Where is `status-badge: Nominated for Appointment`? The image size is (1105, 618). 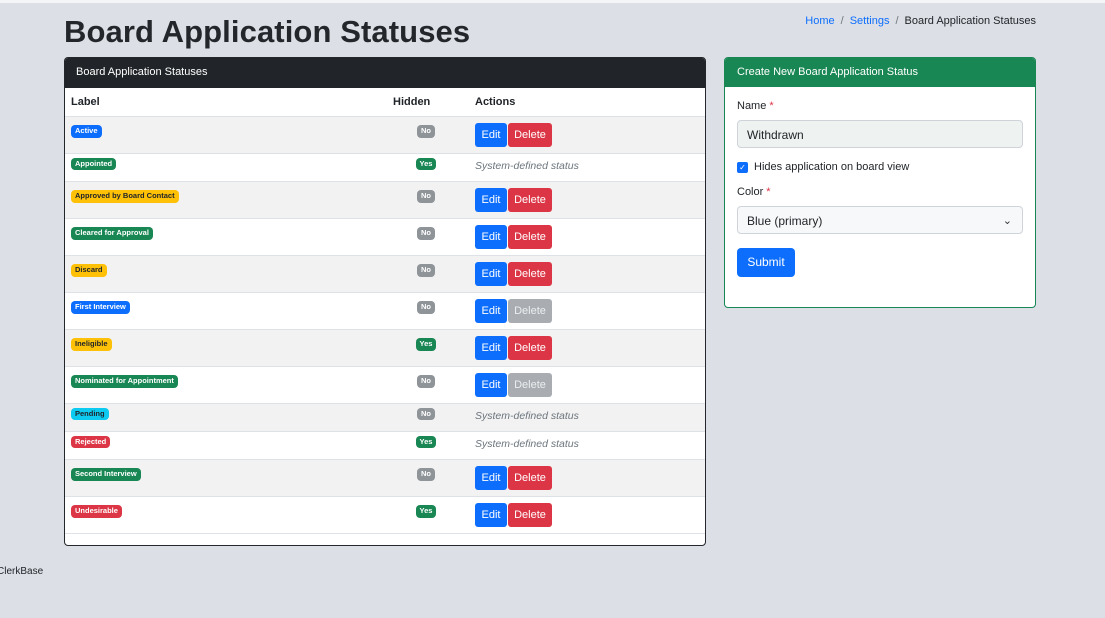 status-badge: Nominated for Appointment is located at coordinates (124, 381).